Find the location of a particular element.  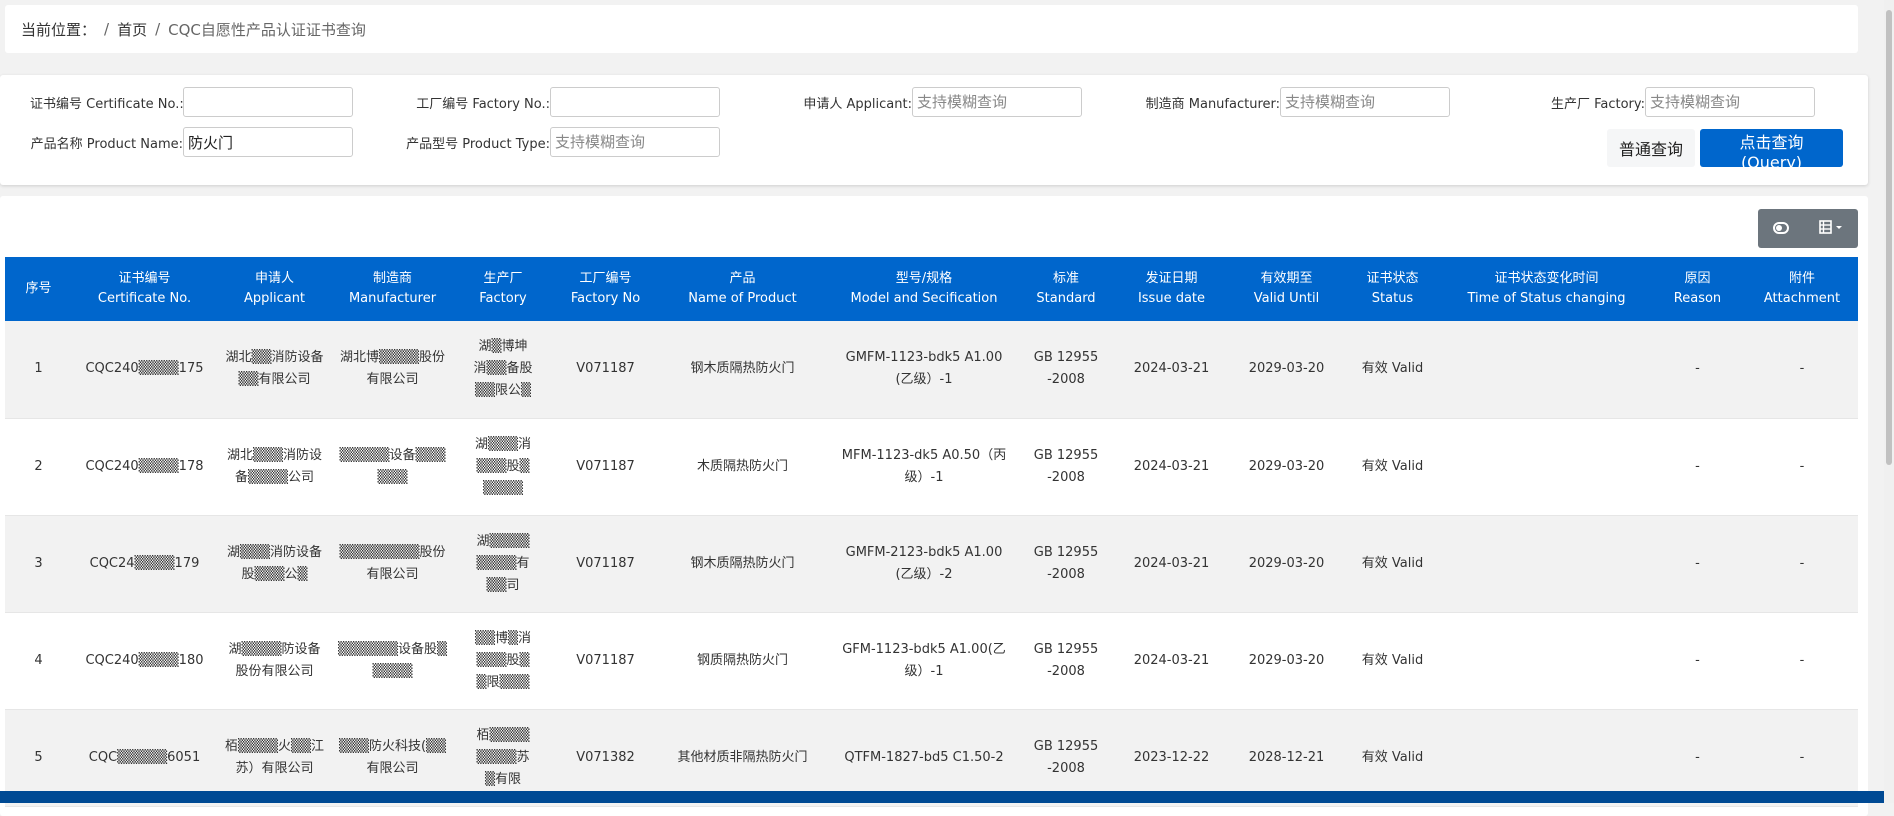

column-header-en: Model and Secification is located at coordinates (924, 298).